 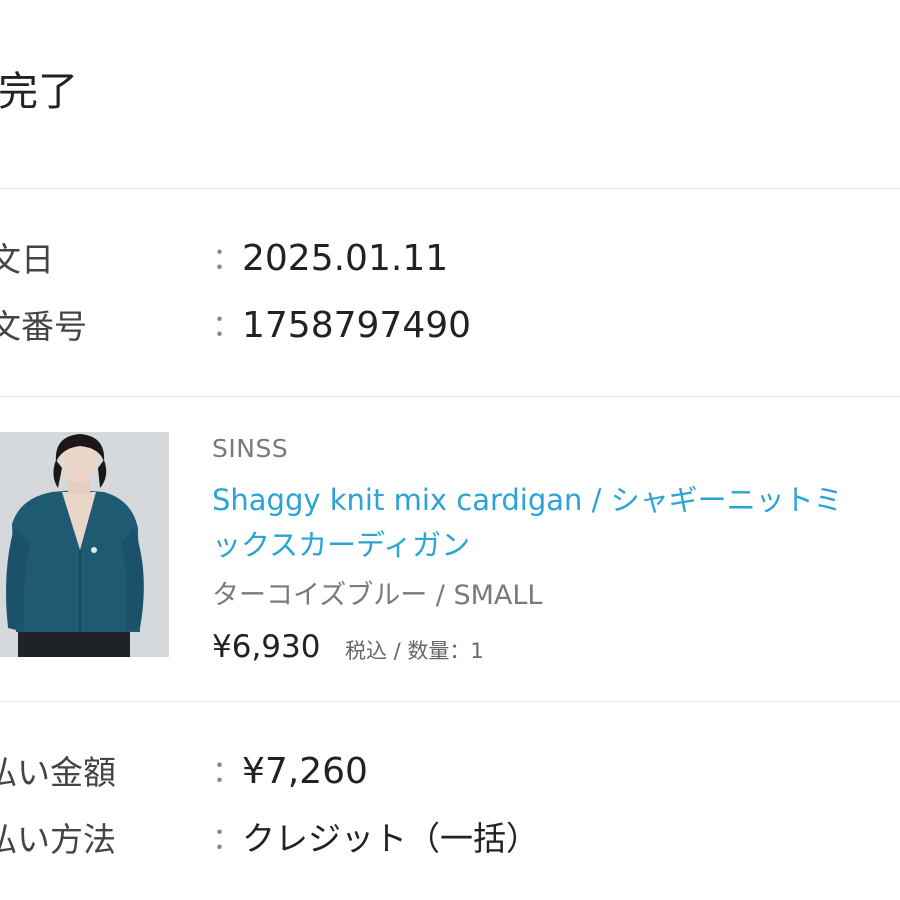 What do you see at coordinates (43, 326) in the screenshot?
I see `order-number-label: 文番号` at bounding box center [43, 326].